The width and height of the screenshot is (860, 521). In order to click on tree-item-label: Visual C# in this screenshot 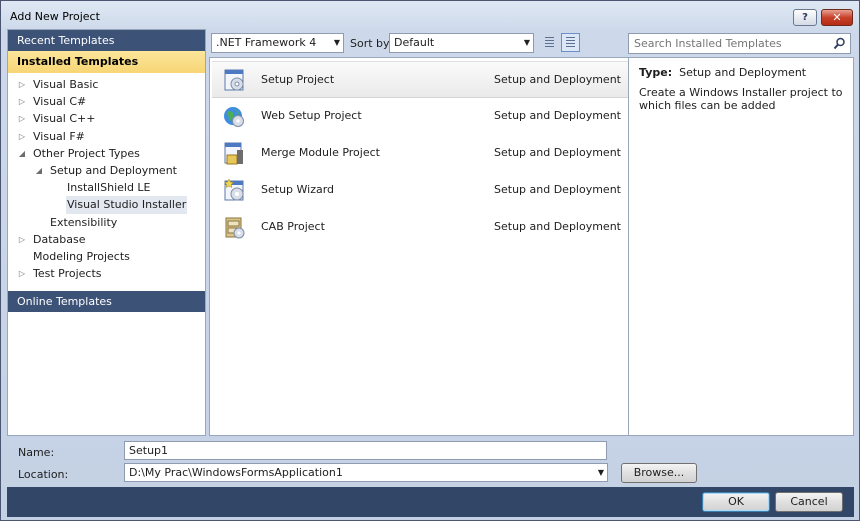, I will do `click(60, 102)`.